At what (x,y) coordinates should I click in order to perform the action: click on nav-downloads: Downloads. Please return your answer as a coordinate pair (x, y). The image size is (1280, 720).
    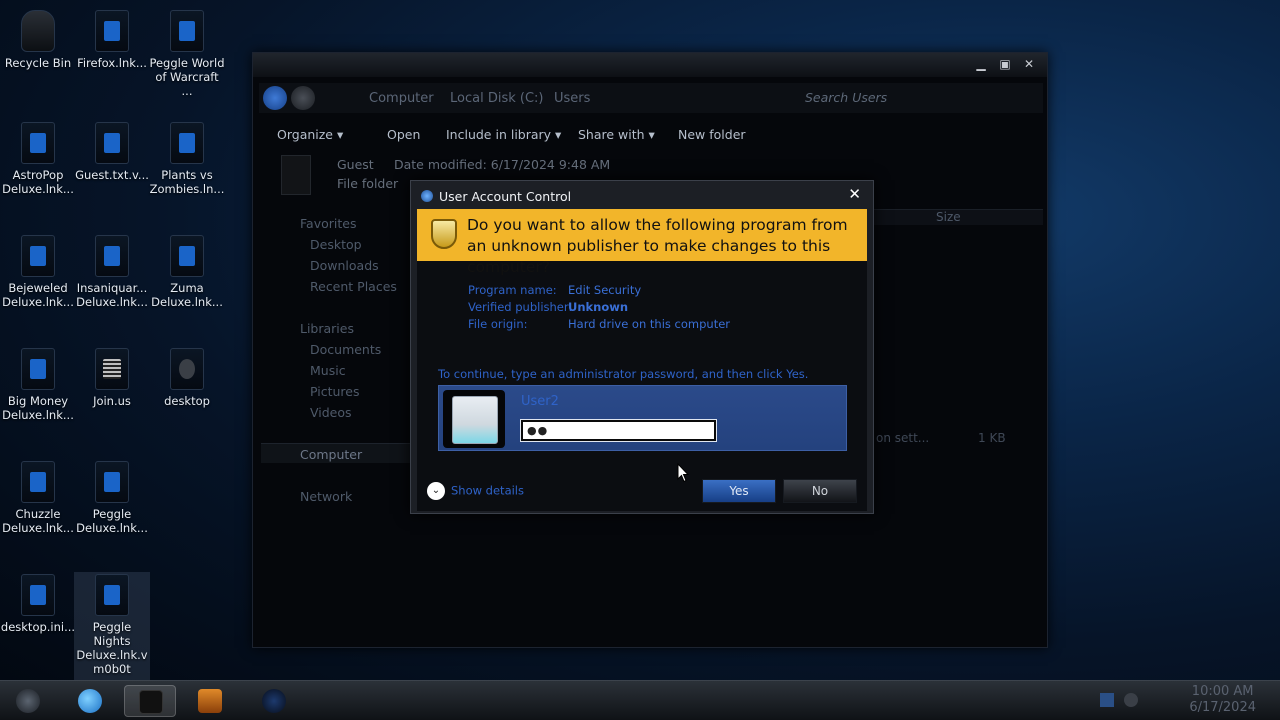
    Looking at the image, I should click on (344, 265).